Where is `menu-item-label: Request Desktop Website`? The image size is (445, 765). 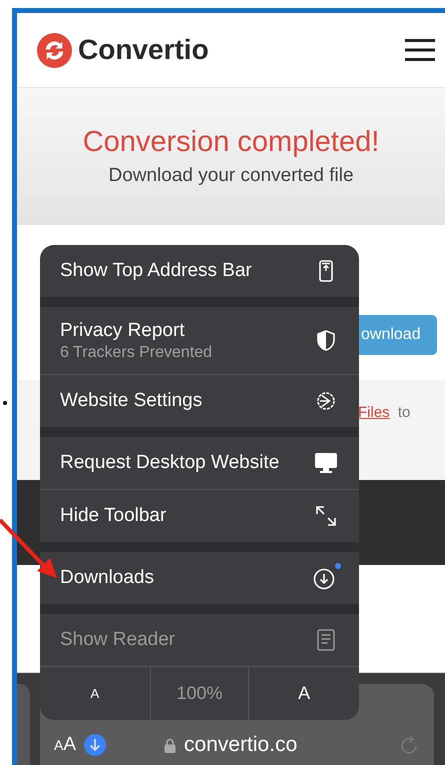 menu-item-label: Request Desktop Website is located at coordinates (170, 463).